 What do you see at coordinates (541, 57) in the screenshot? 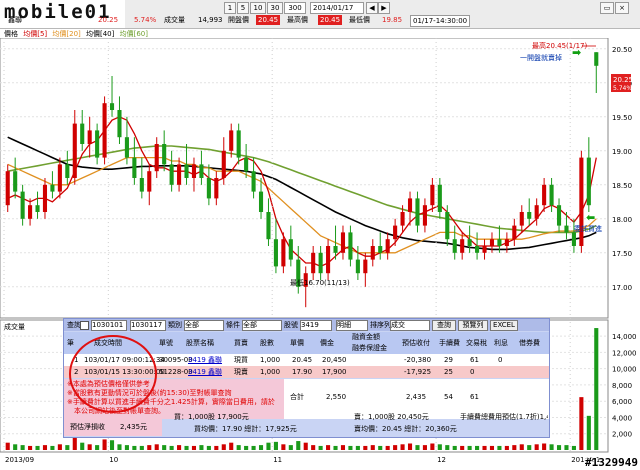
I see `sell-tag: 一開盤就賣掉` at bounding box center [541, 57].